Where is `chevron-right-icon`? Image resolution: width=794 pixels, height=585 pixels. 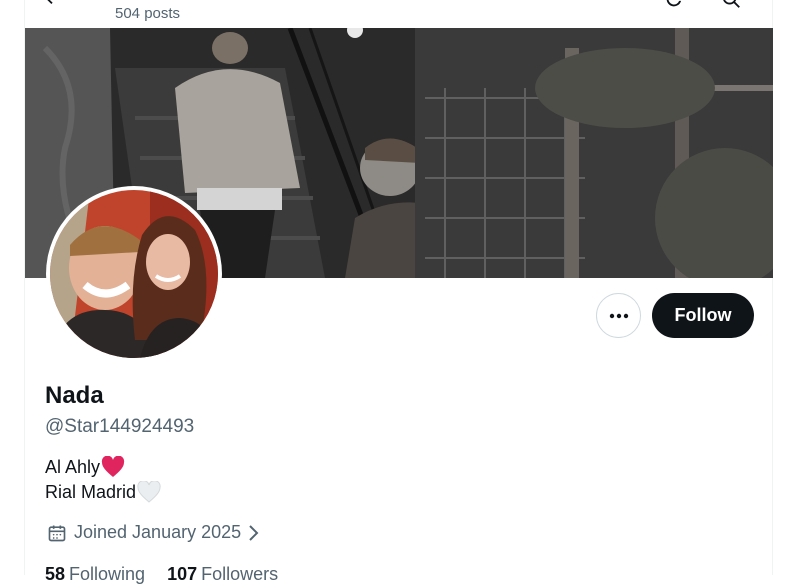 chevron-right-icon is located at coordinates (254, 532).